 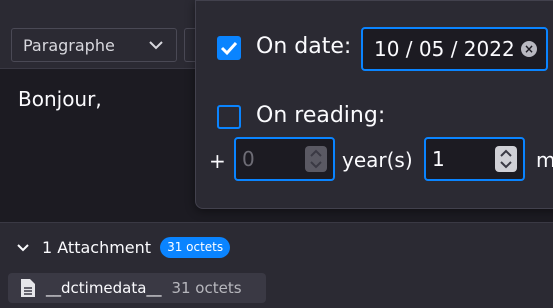 I want to click on years-label: year(s), so click(x=377, y=160).